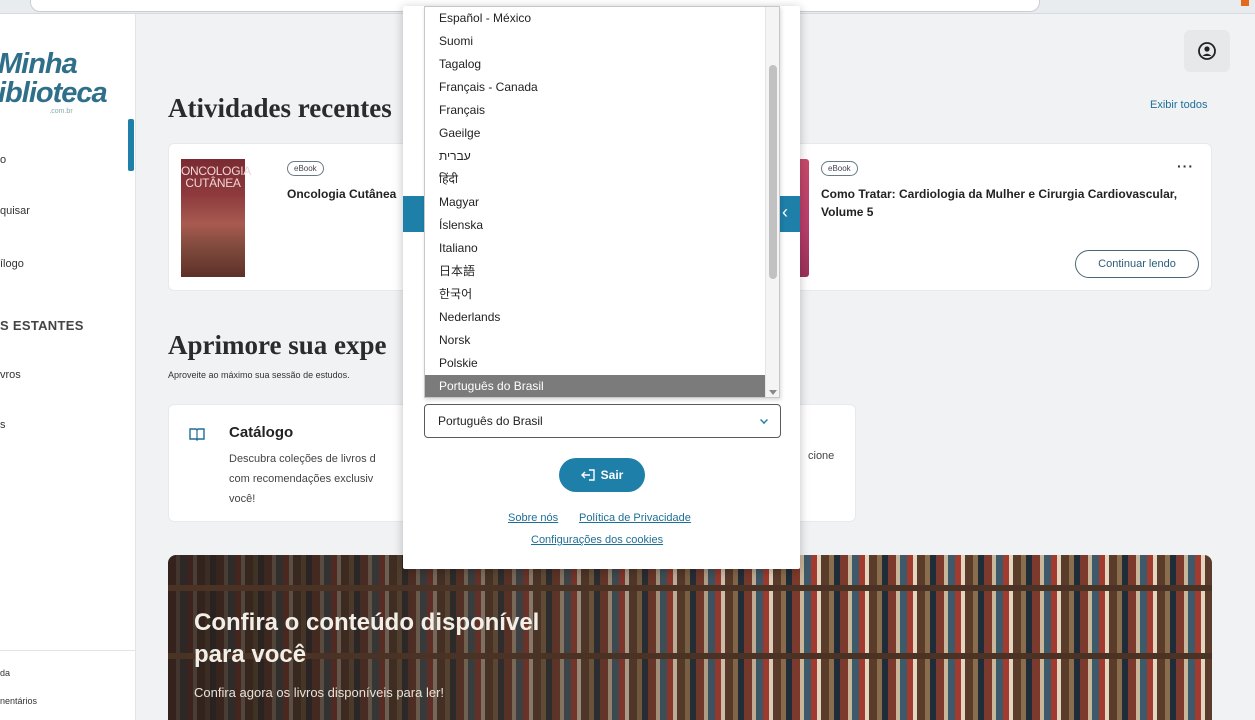 This screenshot has height=720, width=1255. What do you see at coordinates (261, 432) in the screenshot?
I see `catalog-title: Catálogo` at bounding box center [261, 432].